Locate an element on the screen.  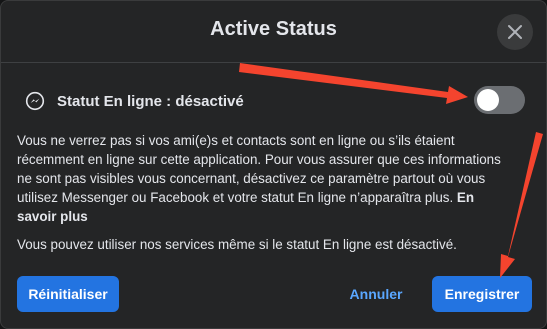
close-button is located at coordinates (515, 32).